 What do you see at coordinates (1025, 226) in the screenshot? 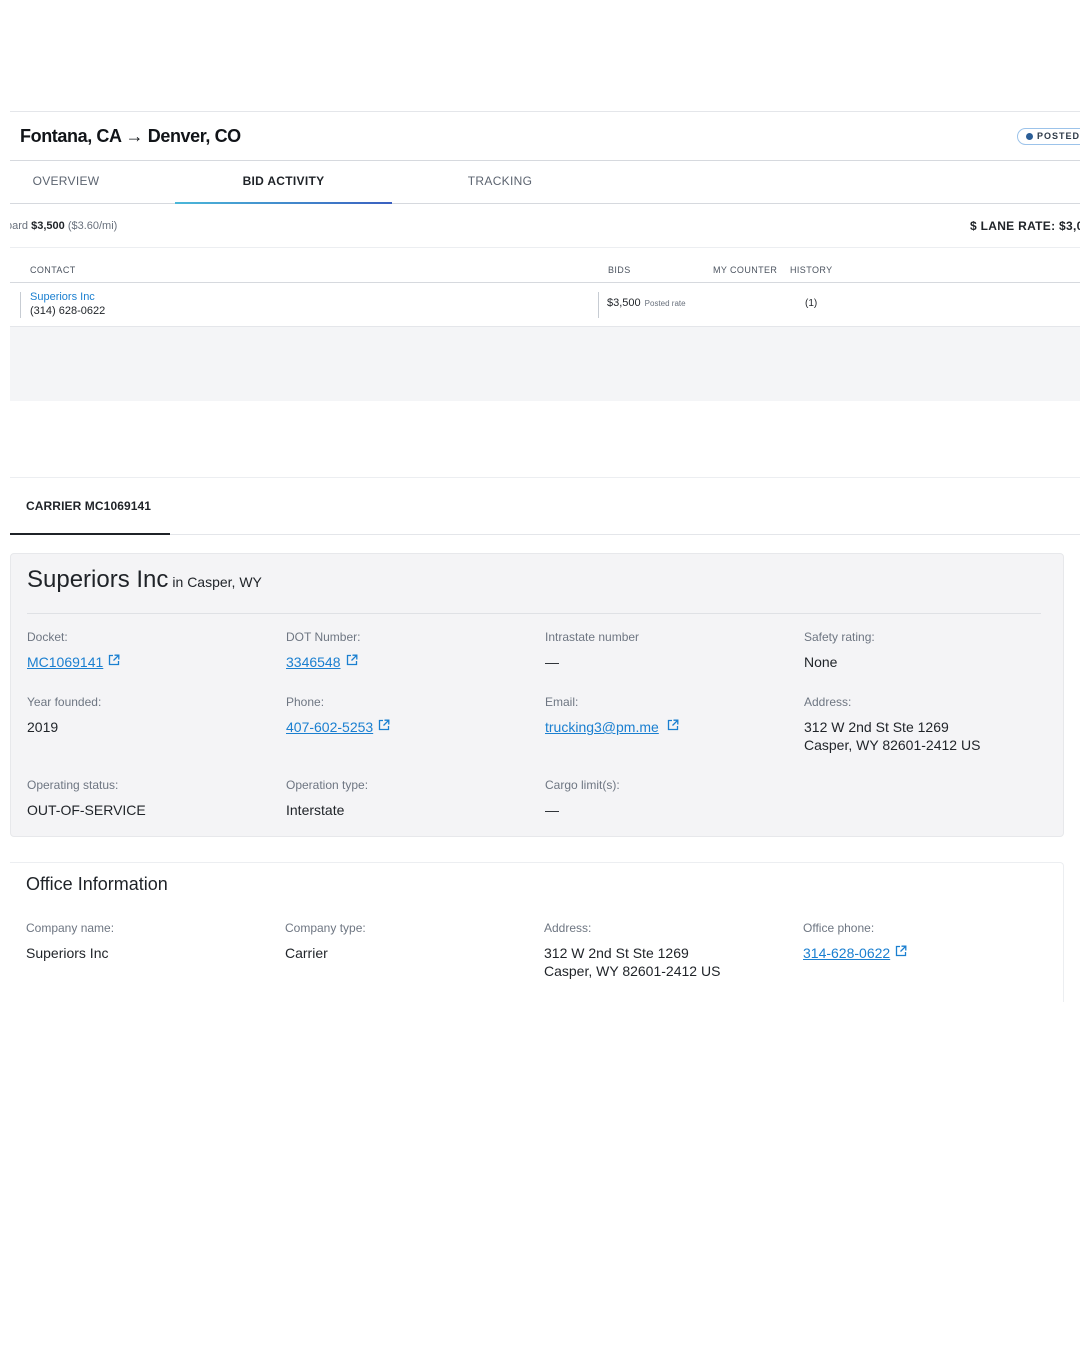
I see `lane-rate: $ LANE RATE: $3,0` at bounding box center [1025, 226].